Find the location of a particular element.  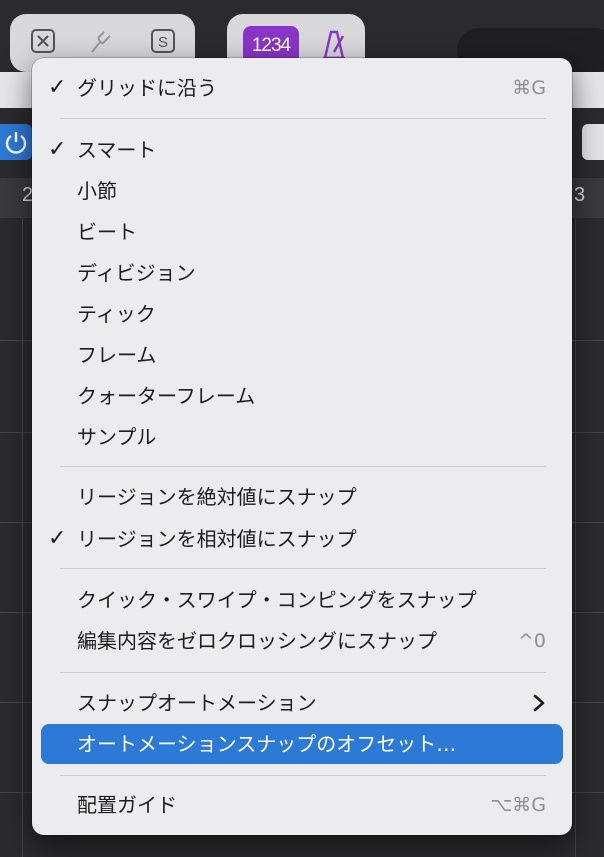

menu-item-shortcut: ⌘G is located at coordinates (529, 88).